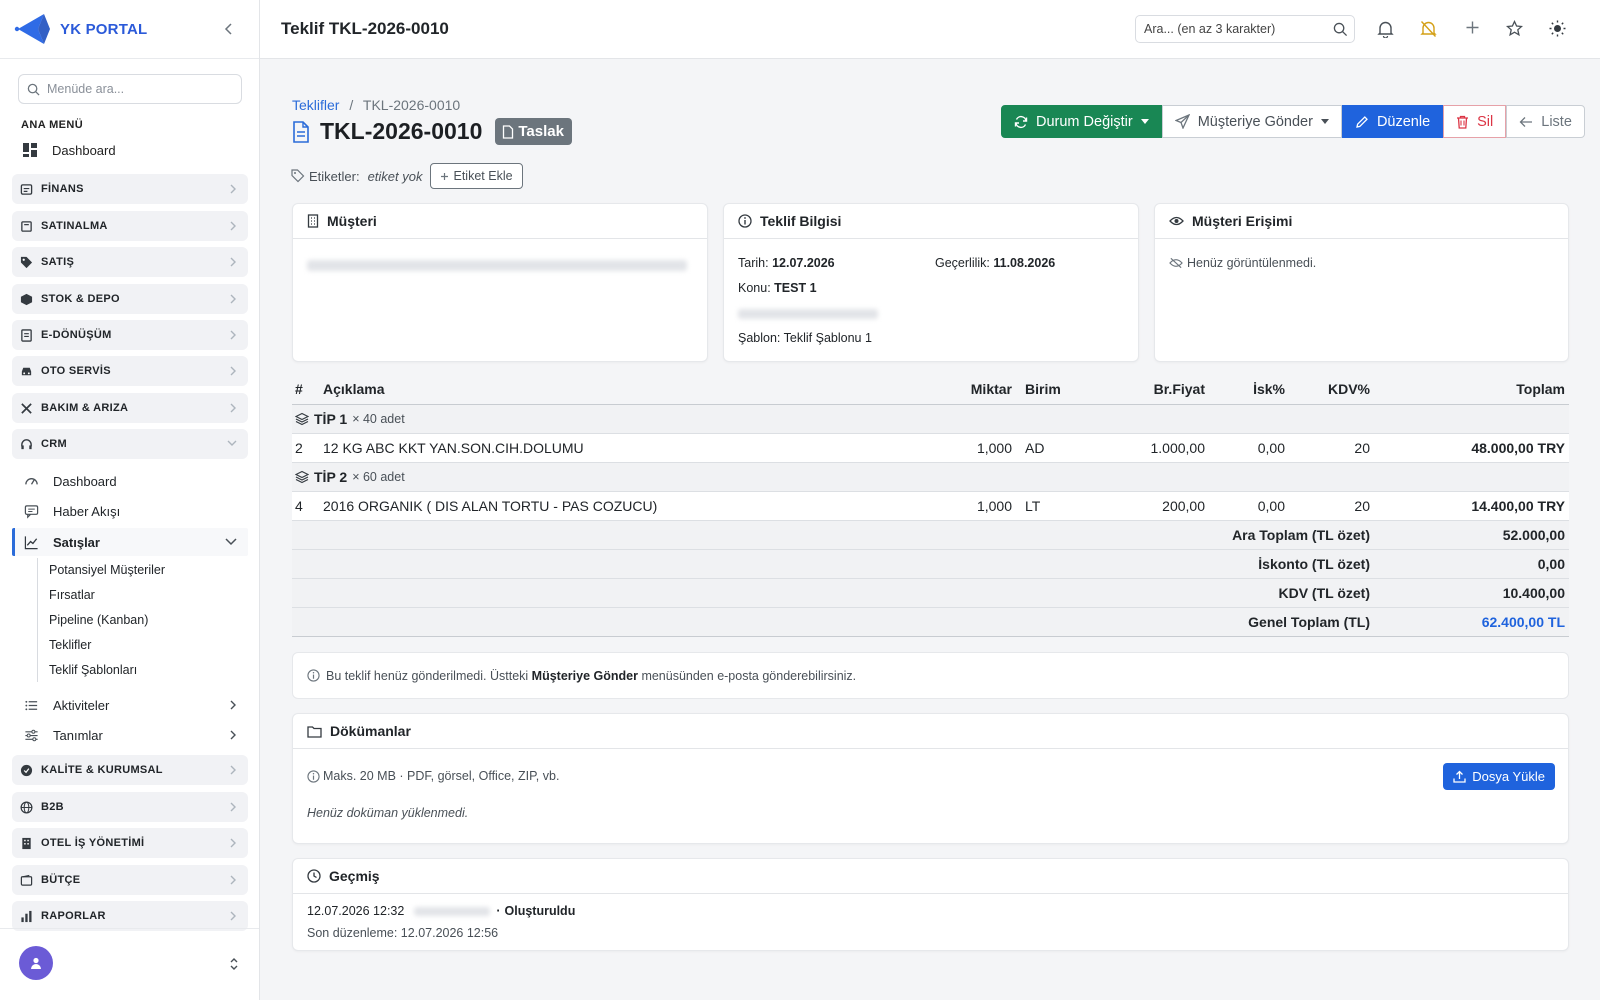 This screenshot has height=1000, width=1600. What do you see at coordinates (1081, 121) in the screenshot?
I see `change-status-button: Durum Değiştir` at bounding box center [1081, 121].